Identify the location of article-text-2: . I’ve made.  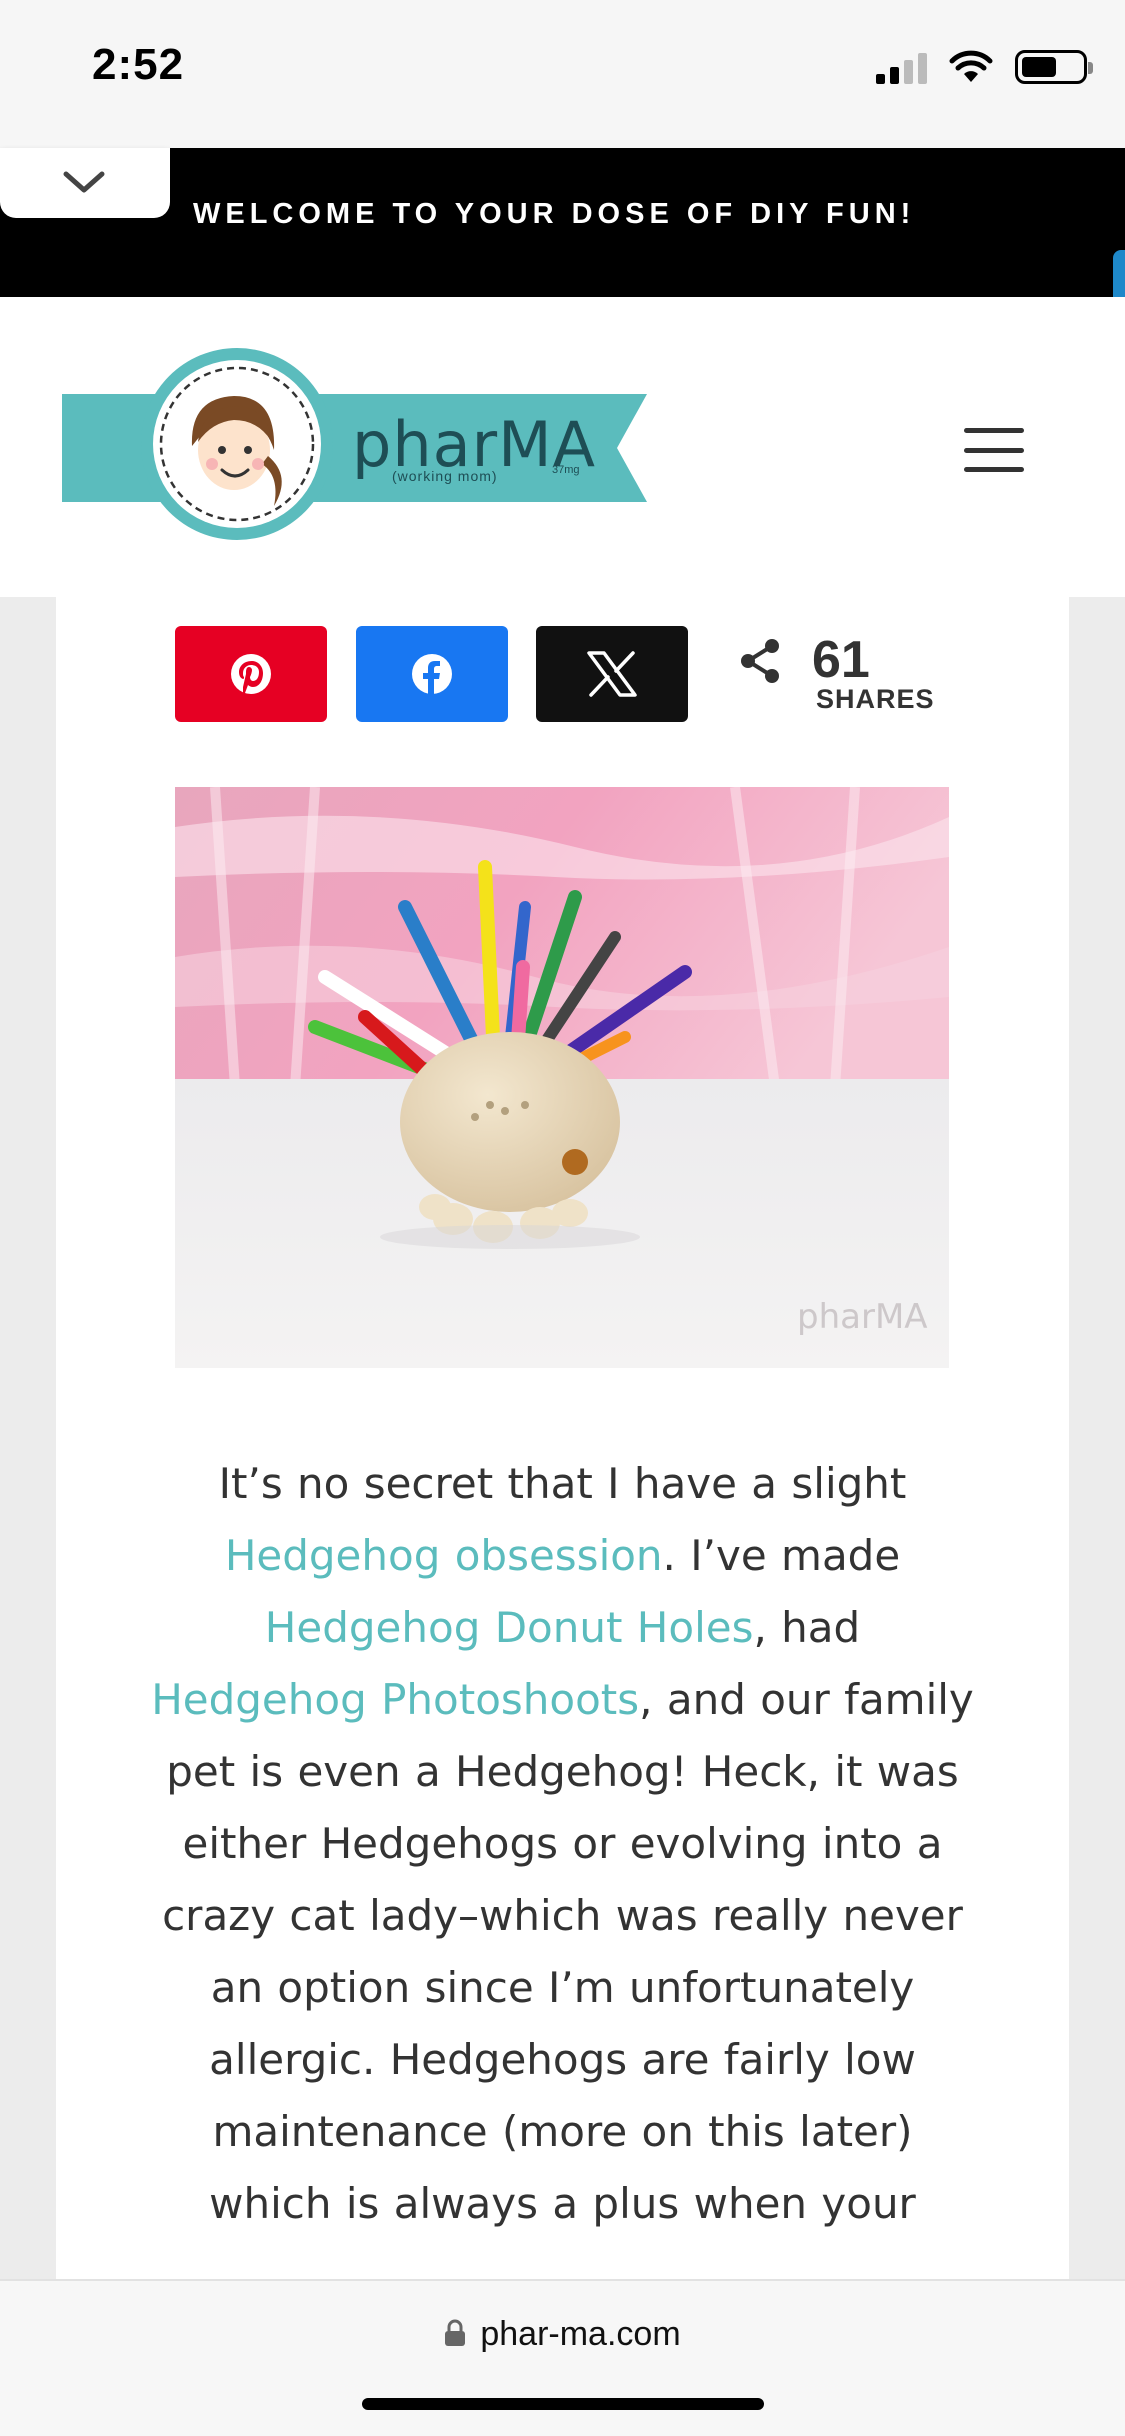
(781, 1555).